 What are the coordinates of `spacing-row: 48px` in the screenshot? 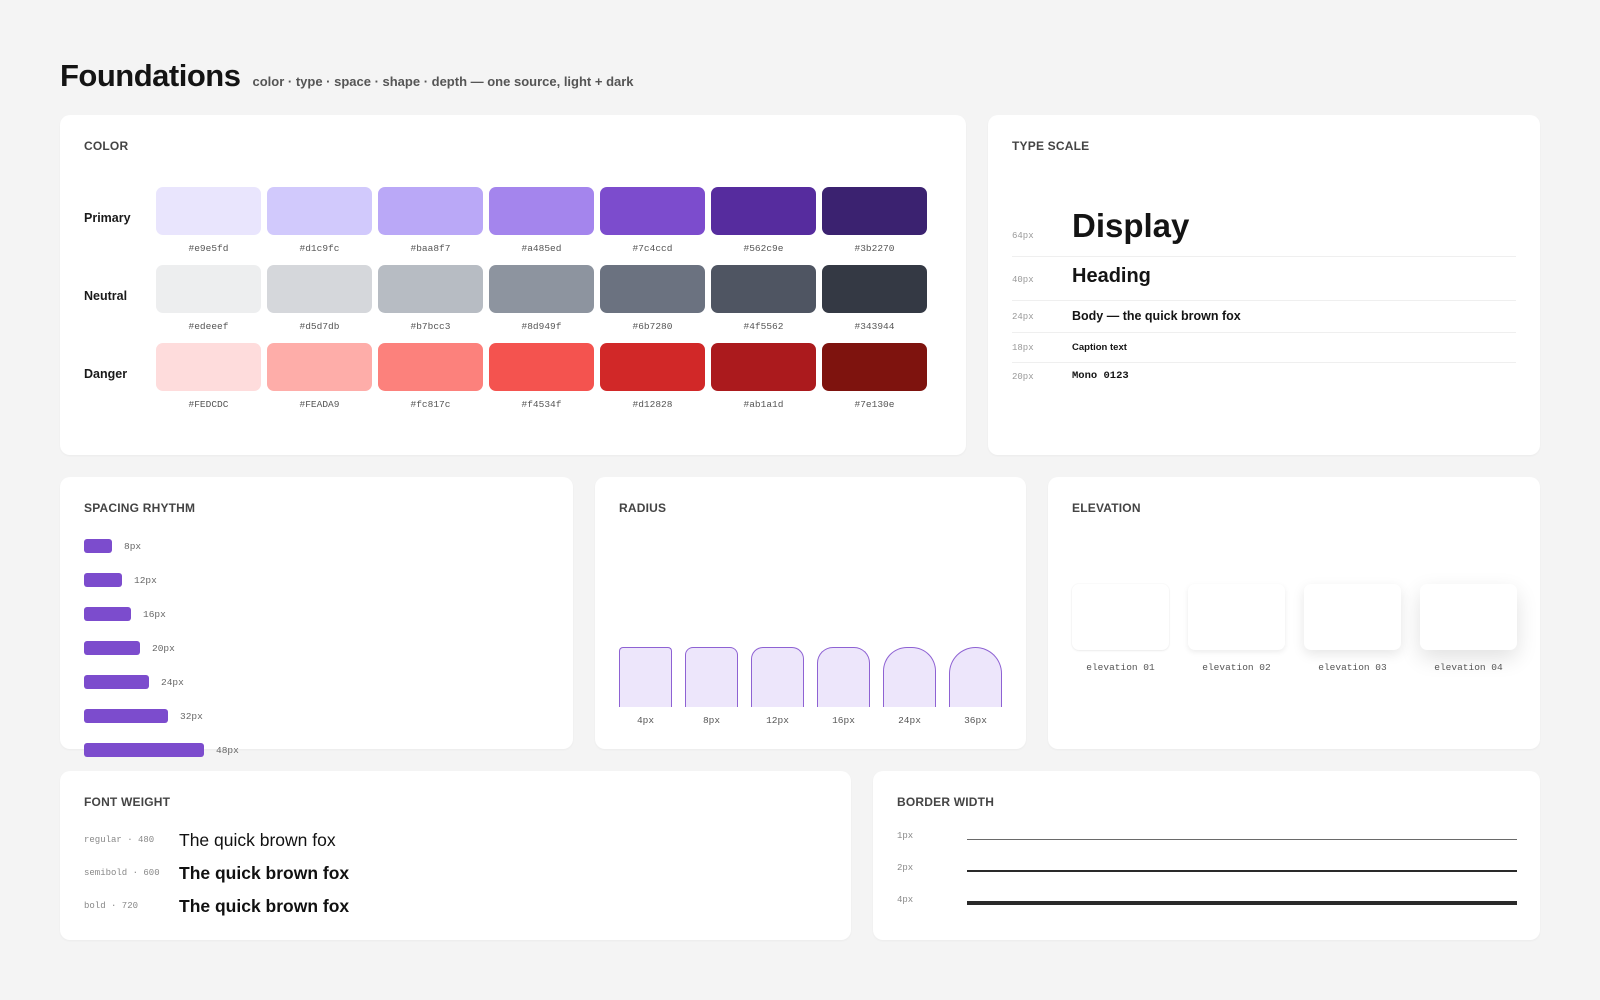 It's located at (161, 750).